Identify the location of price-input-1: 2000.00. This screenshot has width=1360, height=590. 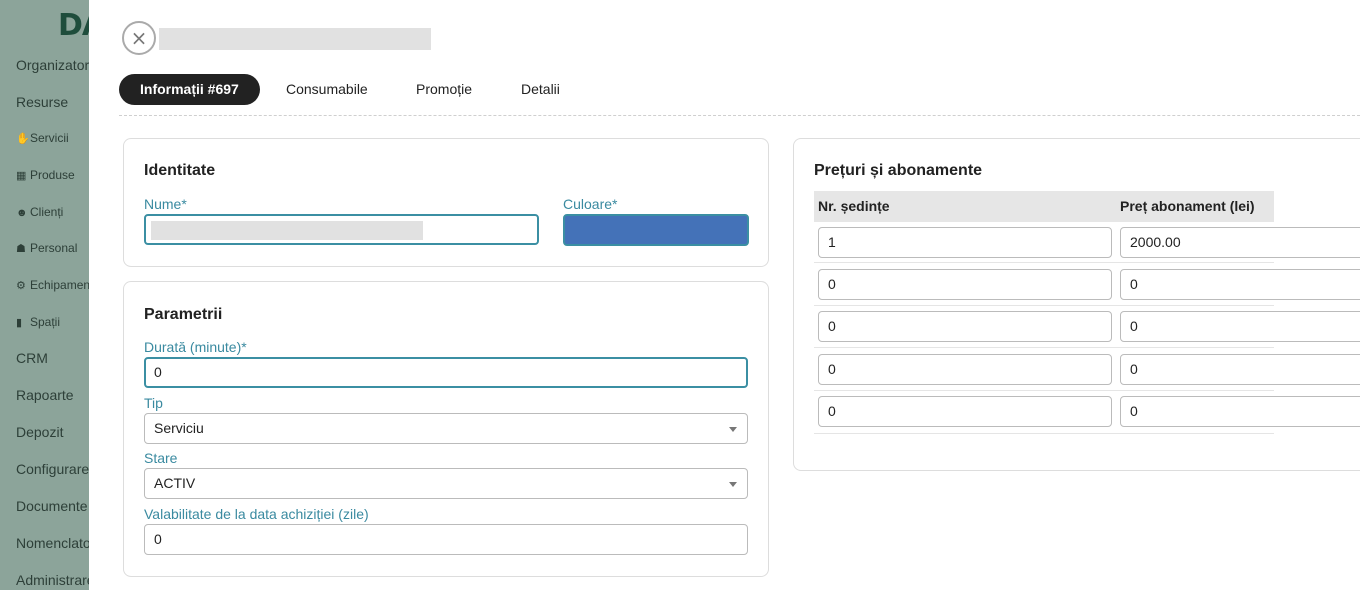
(1240, 242).